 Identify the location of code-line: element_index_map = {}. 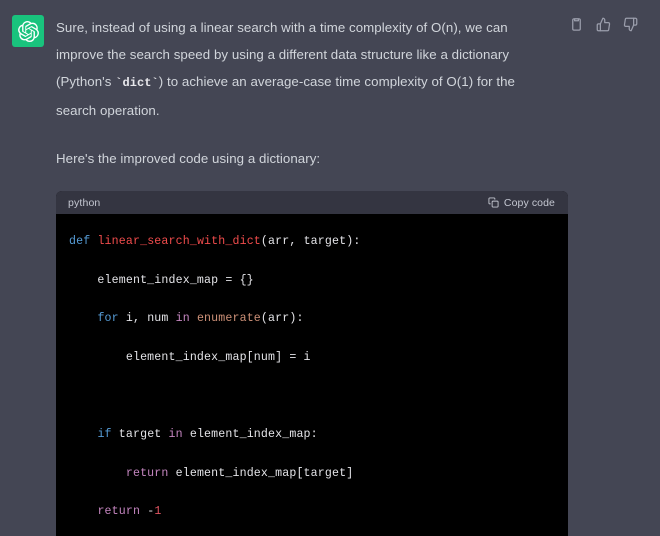
(318, 280).